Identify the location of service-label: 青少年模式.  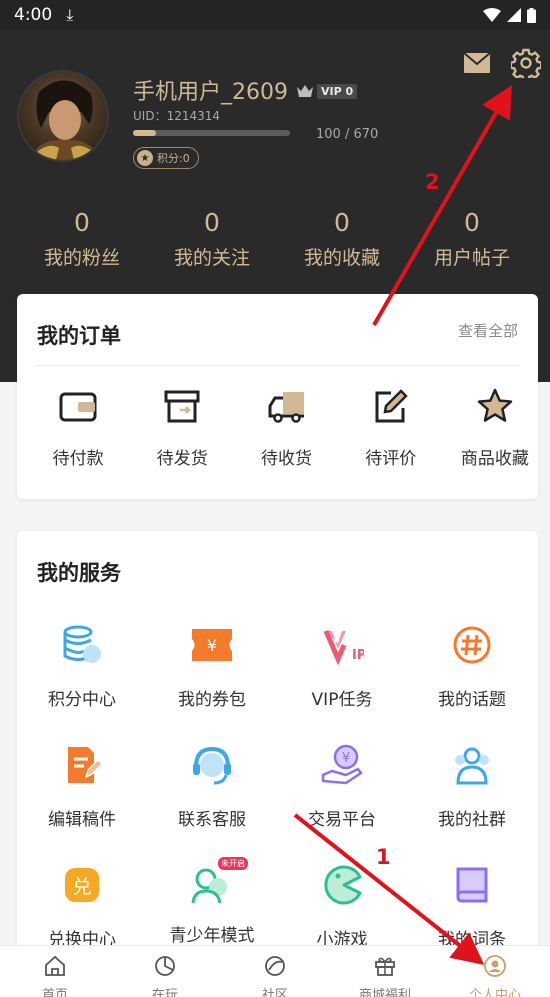
(212, 936).